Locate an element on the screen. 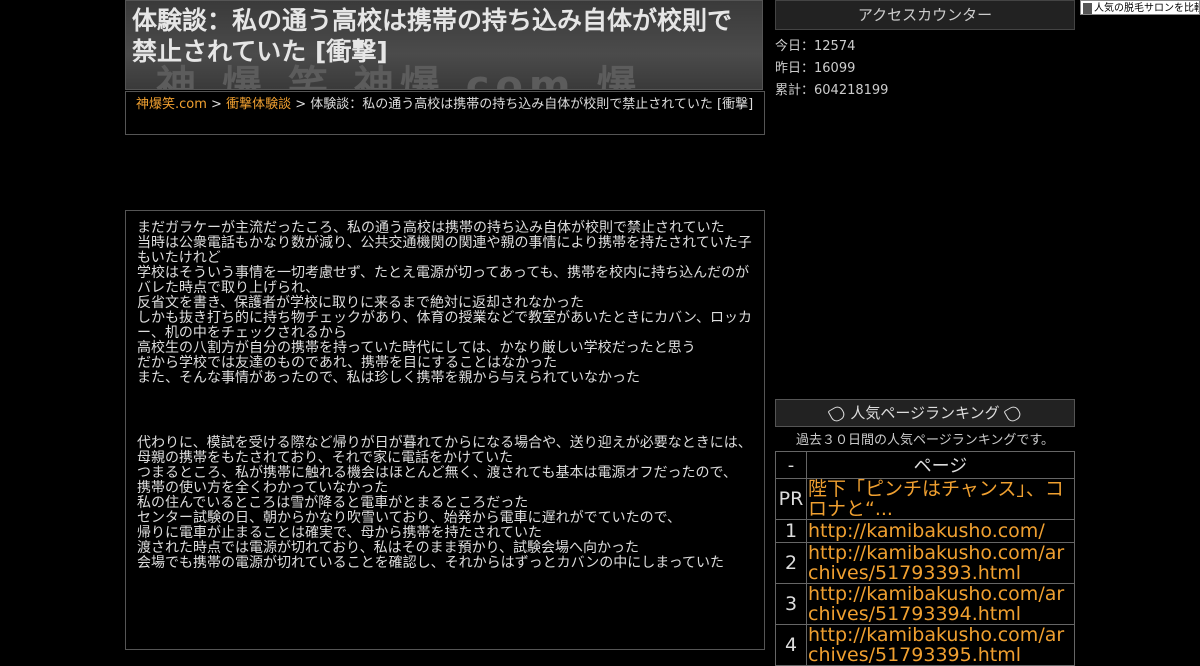  article-line: また、そんな事情があったので、私は珍しく携帯を親から与えられていなかった is located at coordinates (389, 378).